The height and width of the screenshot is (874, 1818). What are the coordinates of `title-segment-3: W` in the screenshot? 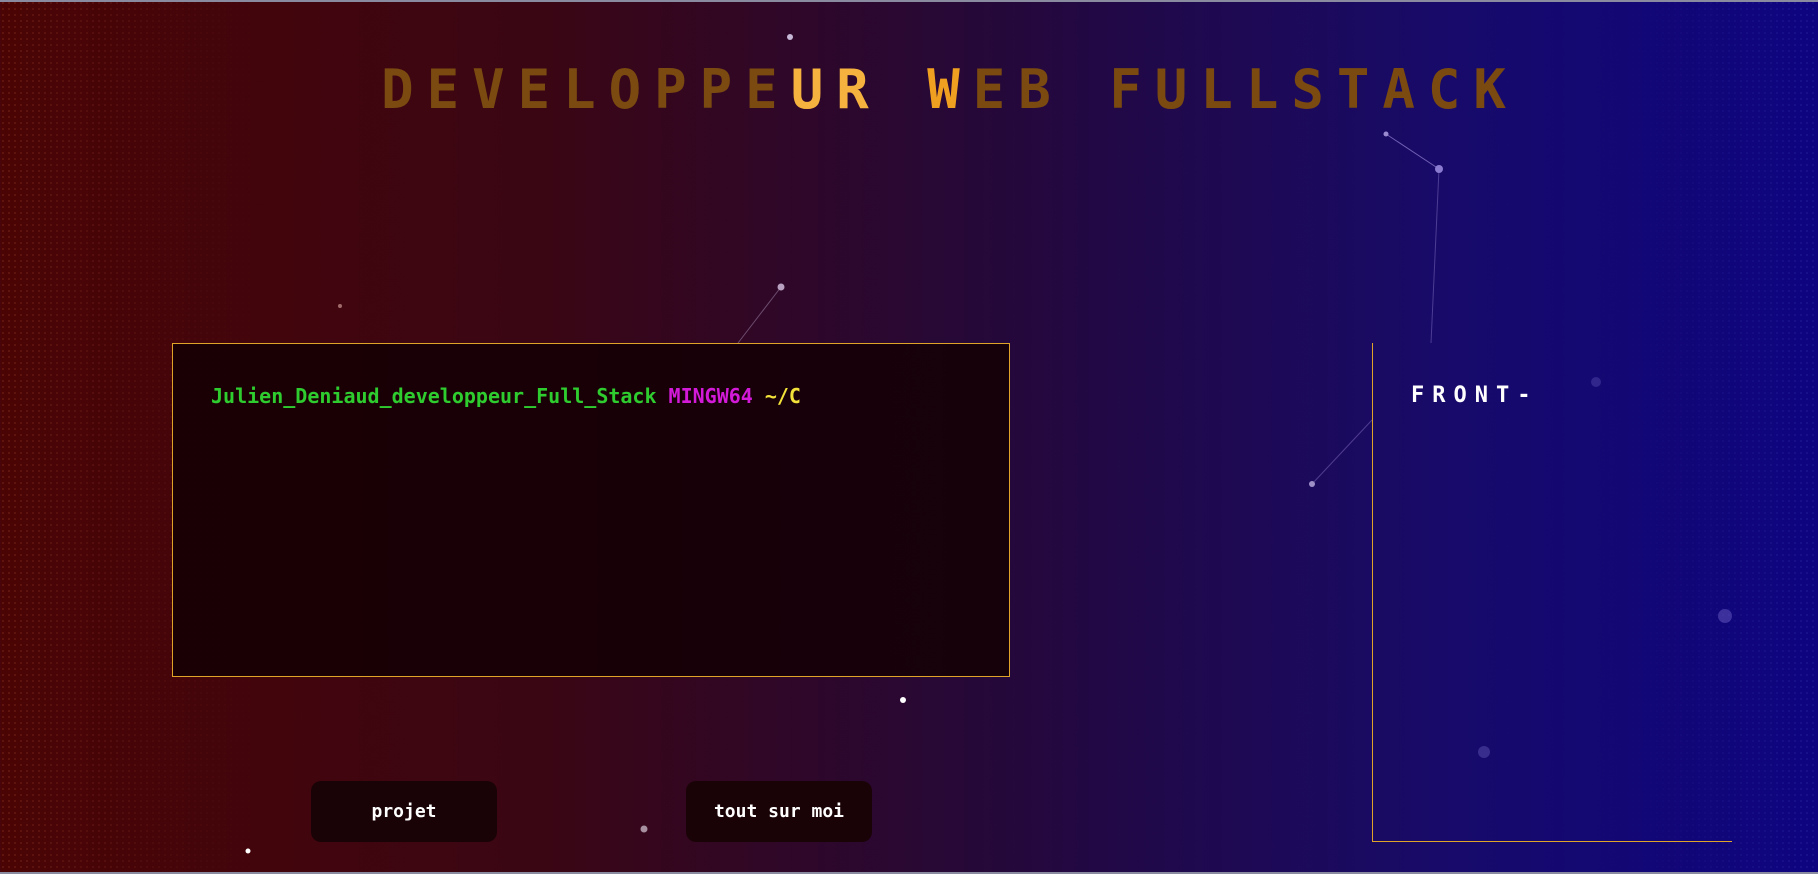 It's located at (927, 89).